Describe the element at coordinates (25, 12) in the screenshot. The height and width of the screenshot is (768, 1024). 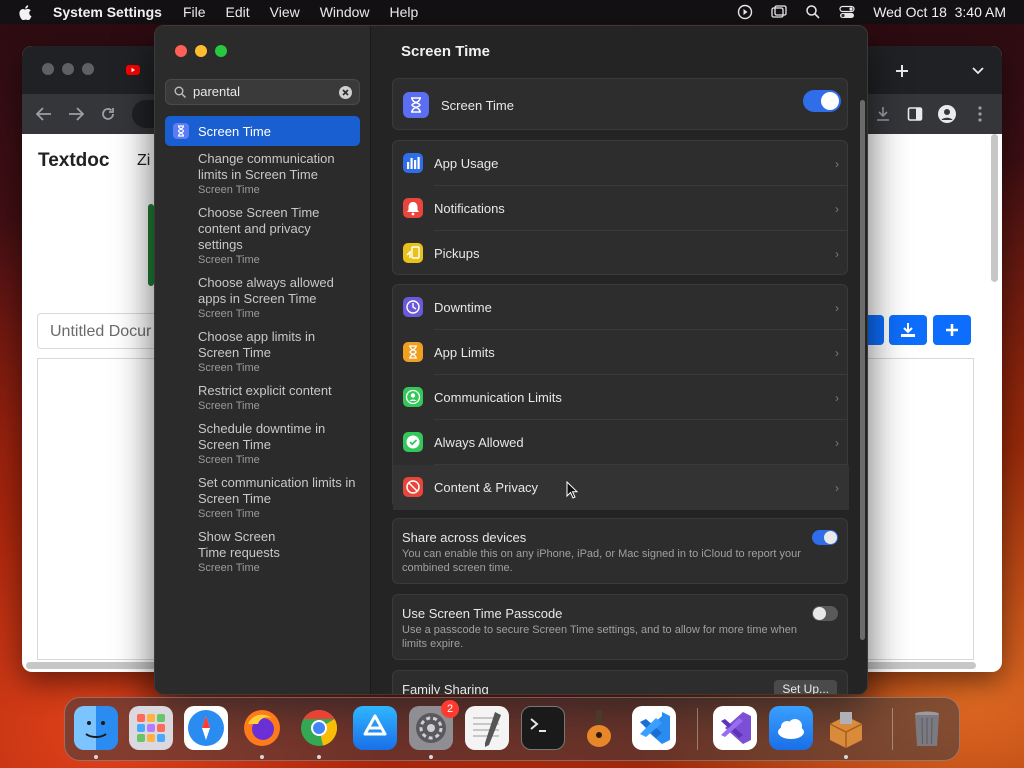
I see `apple-menu-icon` at that location.